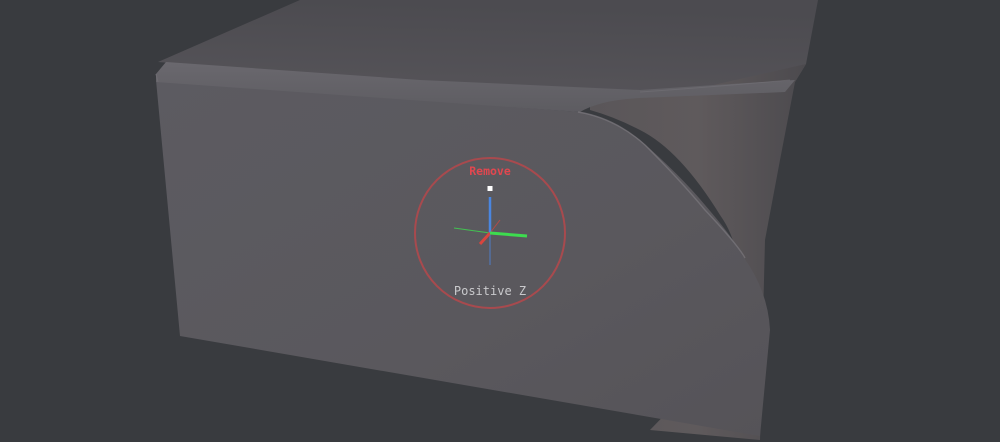 The width and height of the screenshot is (1000, 442). Describe the element at coordinates (472, 230) in the screenshot. I see `y-axis-negative-line` at that location.